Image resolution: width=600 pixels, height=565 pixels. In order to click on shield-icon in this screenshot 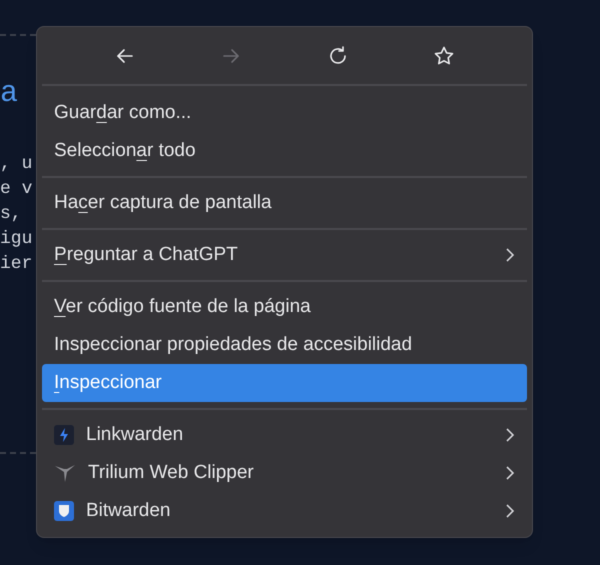, I will do `click(64, 511)`.